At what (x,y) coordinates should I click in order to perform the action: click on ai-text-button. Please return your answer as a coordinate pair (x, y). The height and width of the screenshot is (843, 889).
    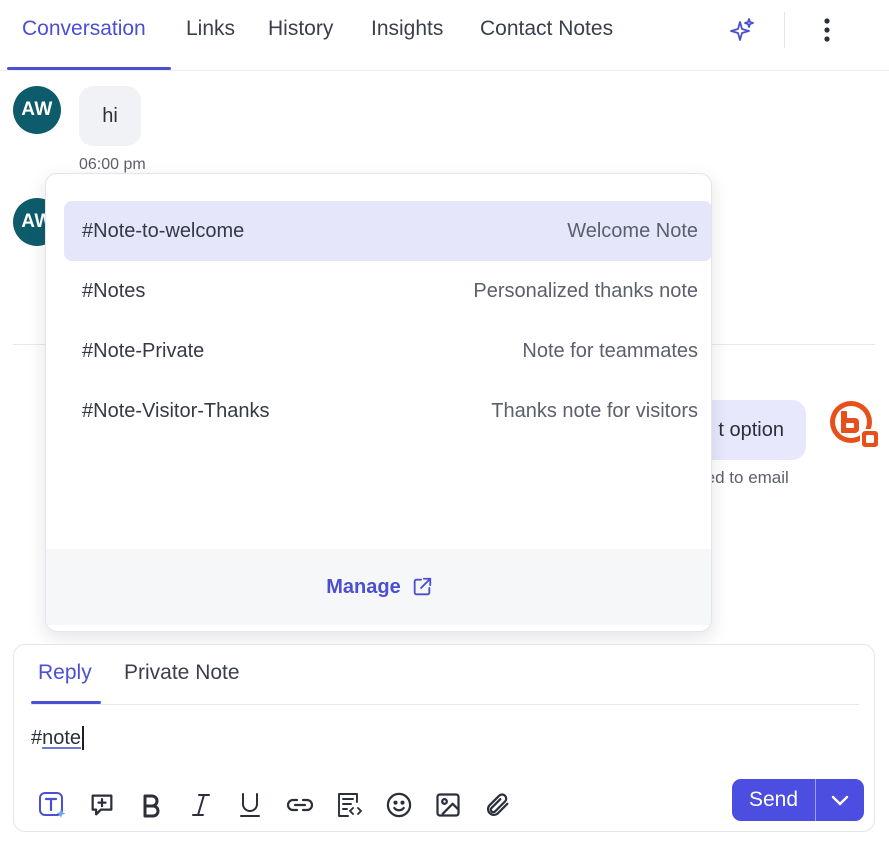
    Looking at the image, I should click on (52, 805).